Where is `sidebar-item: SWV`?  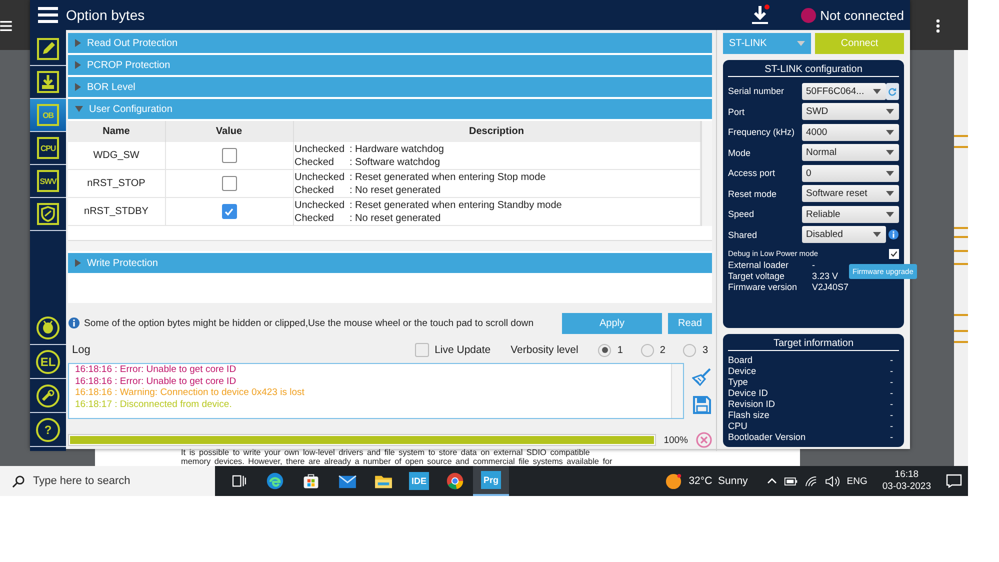
sidebar-item: SWV is located at coordinates (48, 181).